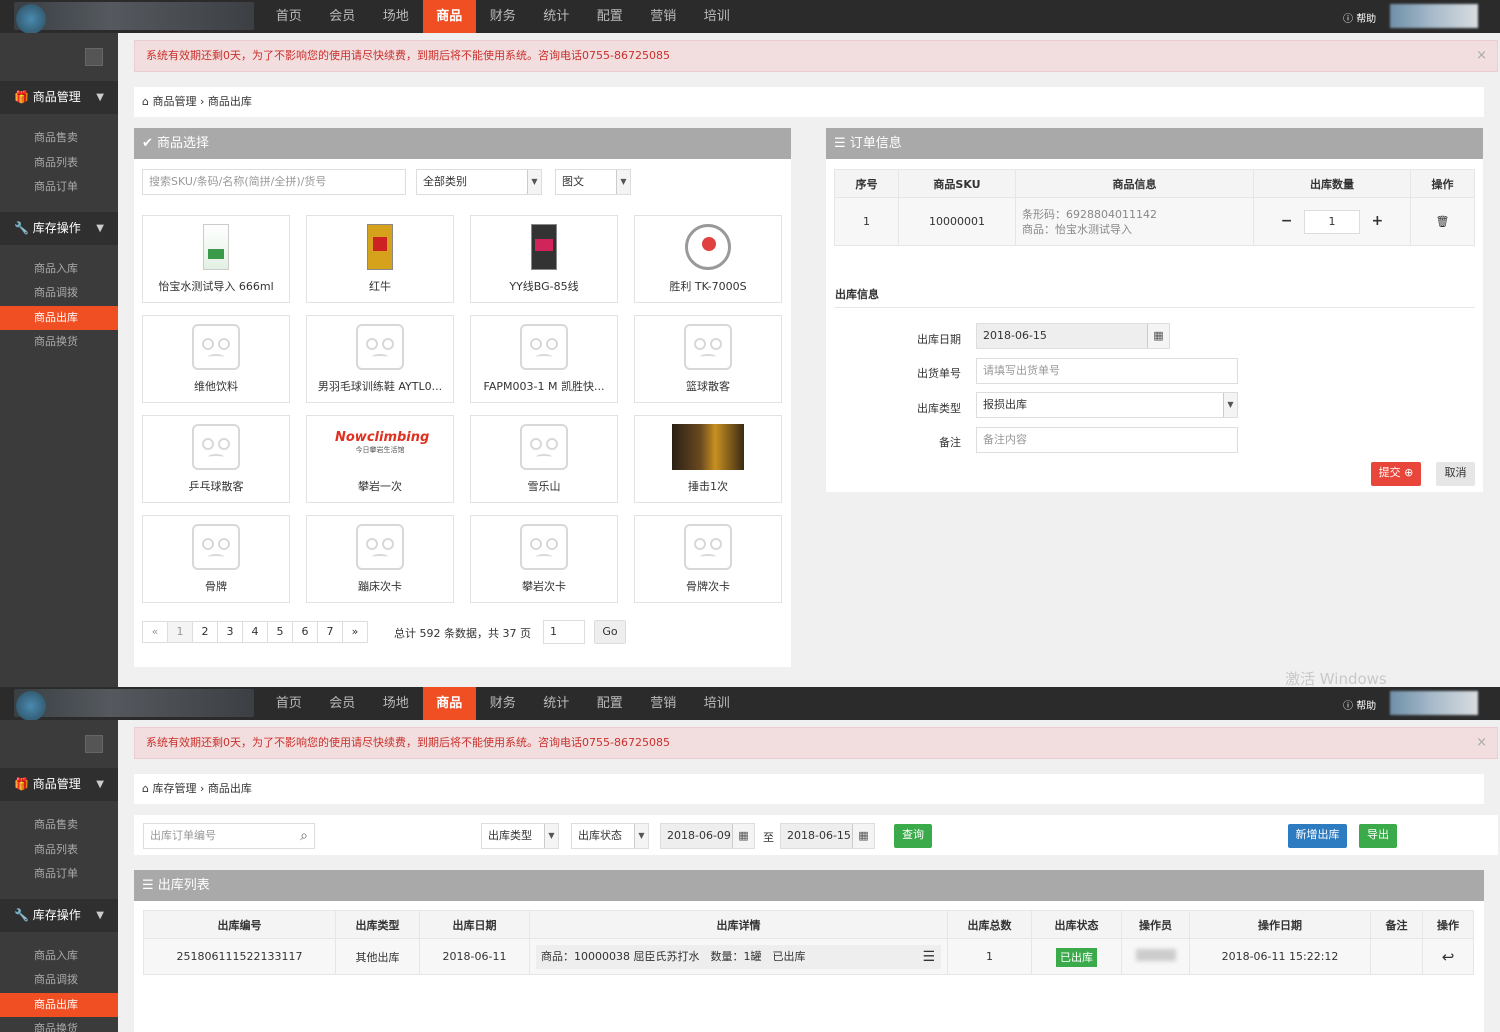 The image size is (1500, 1032). I want to click on product-card: 篮球散客, so click(708, 359).